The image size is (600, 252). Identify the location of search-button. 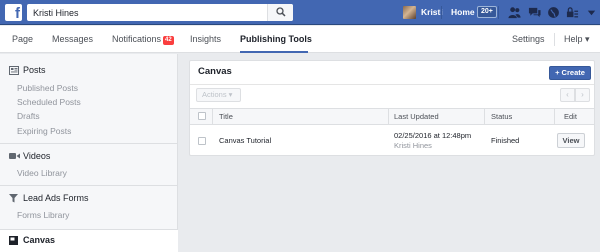
(280, 12).